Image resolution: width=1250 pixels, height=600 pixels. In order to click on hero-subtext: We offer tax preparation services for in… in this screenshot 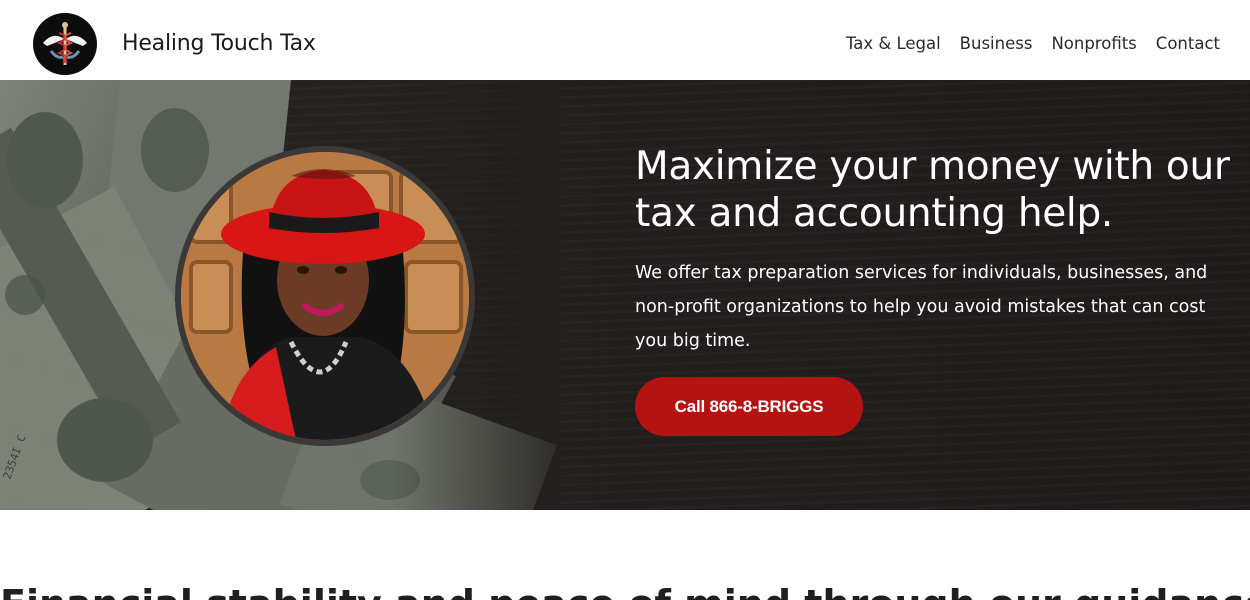, I will do `click(921, 307)`.